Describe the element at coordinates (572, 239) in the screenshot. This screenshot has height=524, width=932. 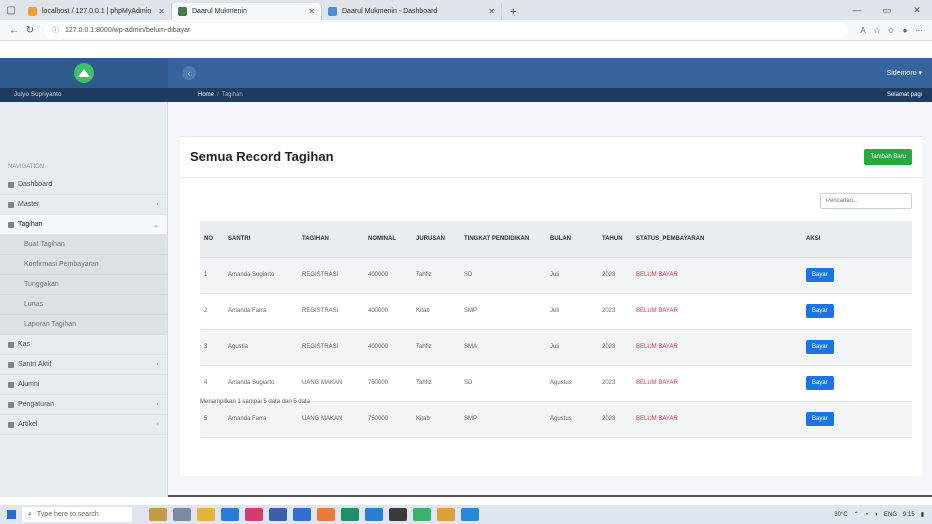
I see `col-bulan: BULAN` at that location.